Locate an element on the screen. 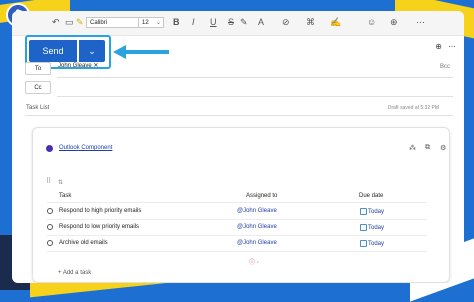 The height and width of the screenshot is (302, 474). to-button: To is located at coordinates (38, 68).